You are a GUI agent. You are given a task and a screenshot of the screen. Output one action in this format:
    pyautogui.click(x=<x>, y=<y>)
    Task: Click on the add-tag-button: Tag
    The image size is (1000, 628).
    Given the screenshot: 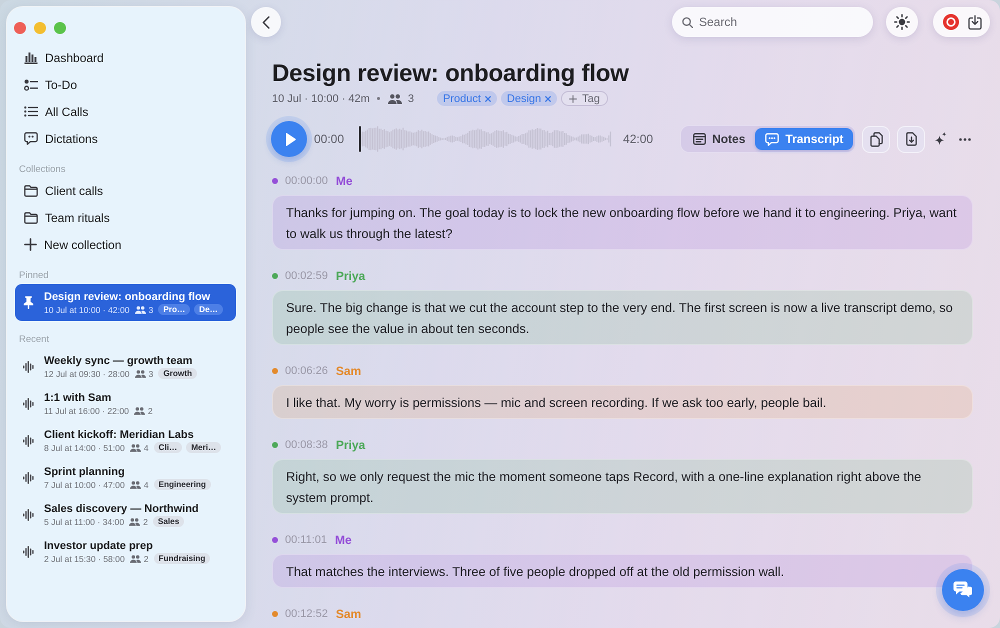 What is the action you would take?
    pyautogui.click(x=584, y=98)
    